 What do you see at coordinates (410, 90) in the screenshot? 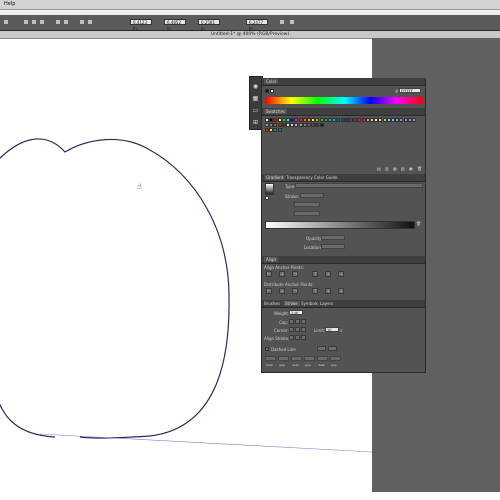
I see `hex-input: FFFFFF` at bounding box center [410, 90].